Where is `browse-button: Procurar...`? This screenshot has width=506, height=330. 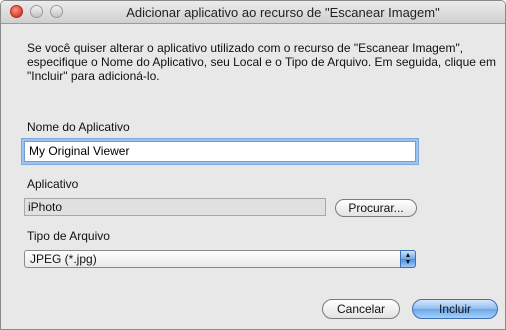 browse-button: Procurar... is located at coordinates (376, 208).